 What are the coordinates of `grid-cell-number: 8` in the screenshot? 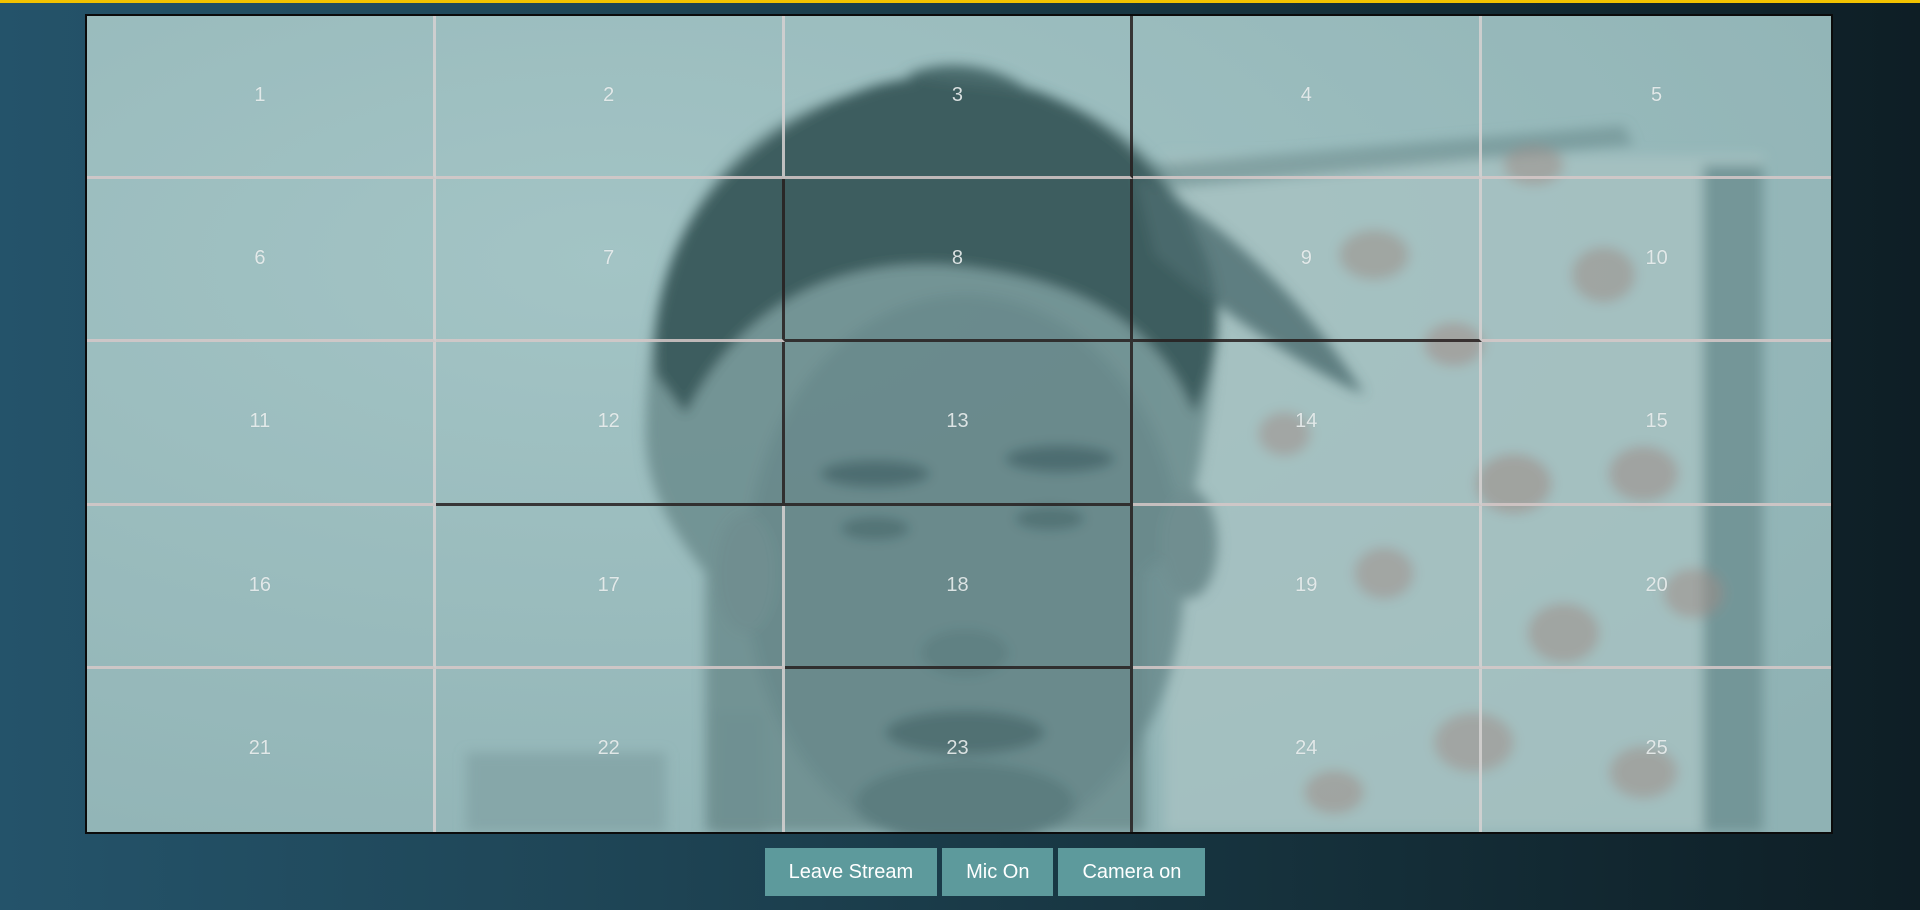 It's located at (957, 258).